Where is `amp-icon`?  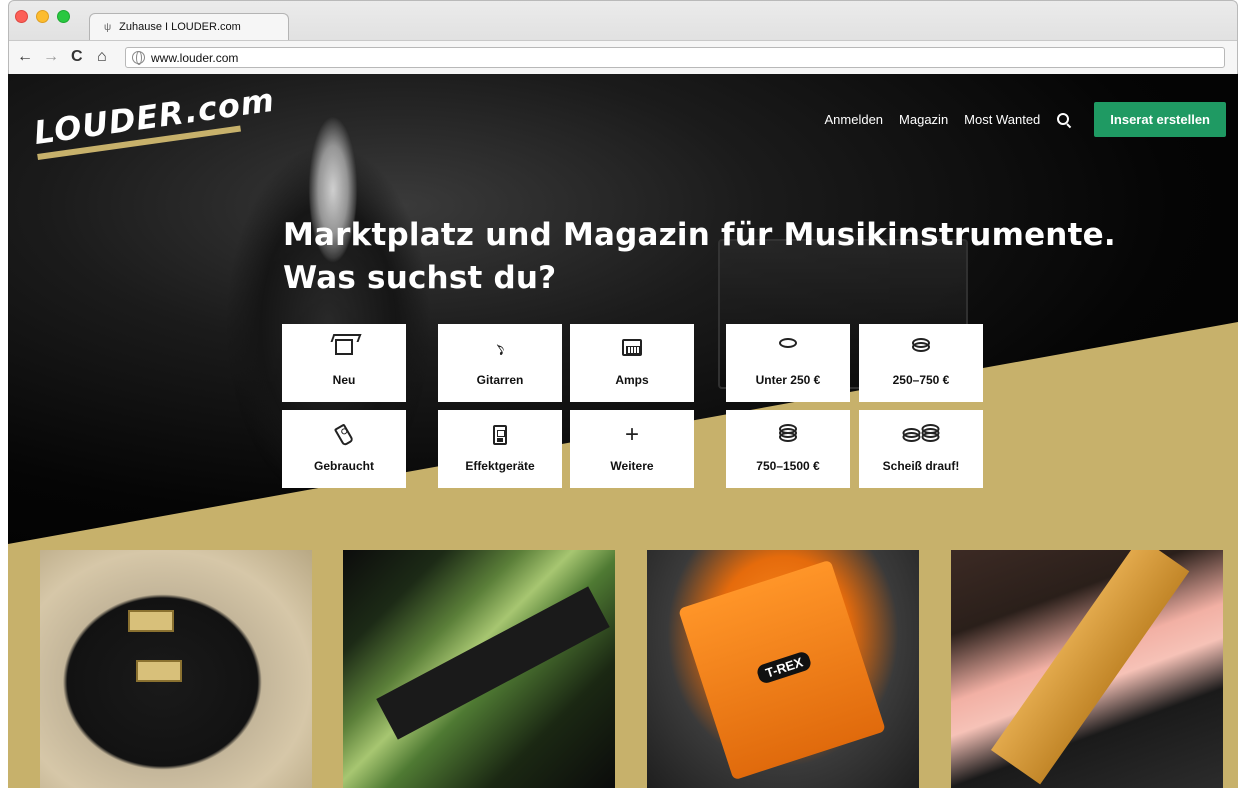
amp-icon is located at coordinates (632, 347).